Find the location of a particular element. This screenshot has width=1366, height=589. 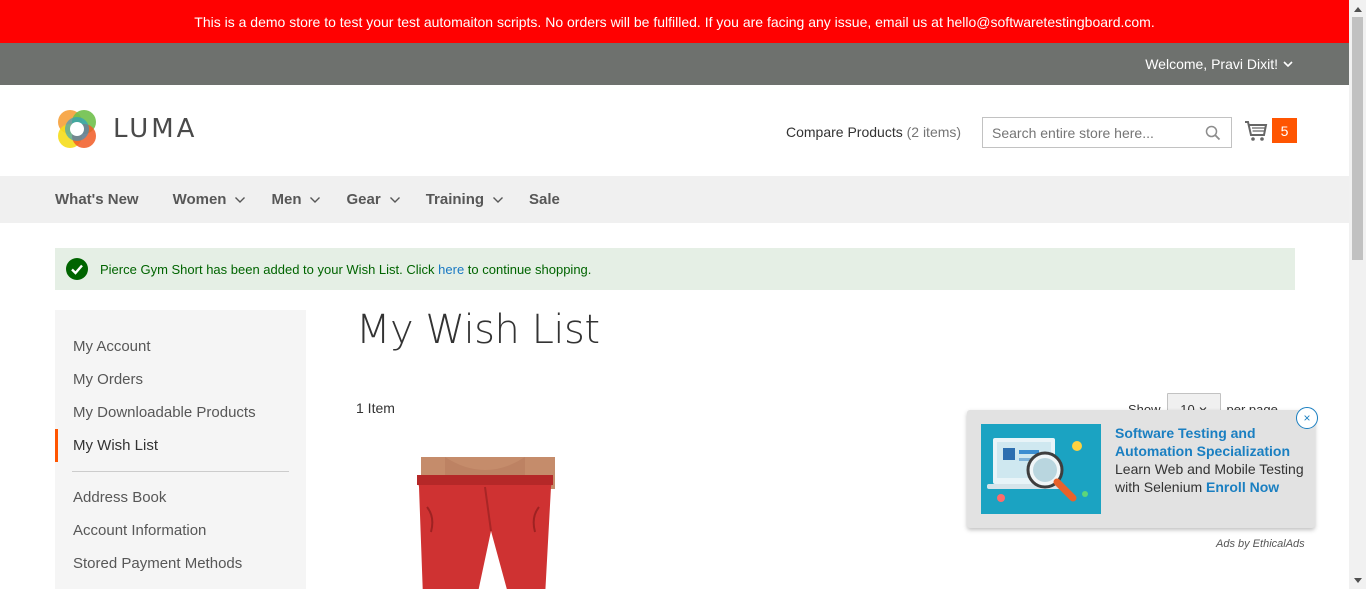

gym-short-product-photo is located at coordinates (485, 523).